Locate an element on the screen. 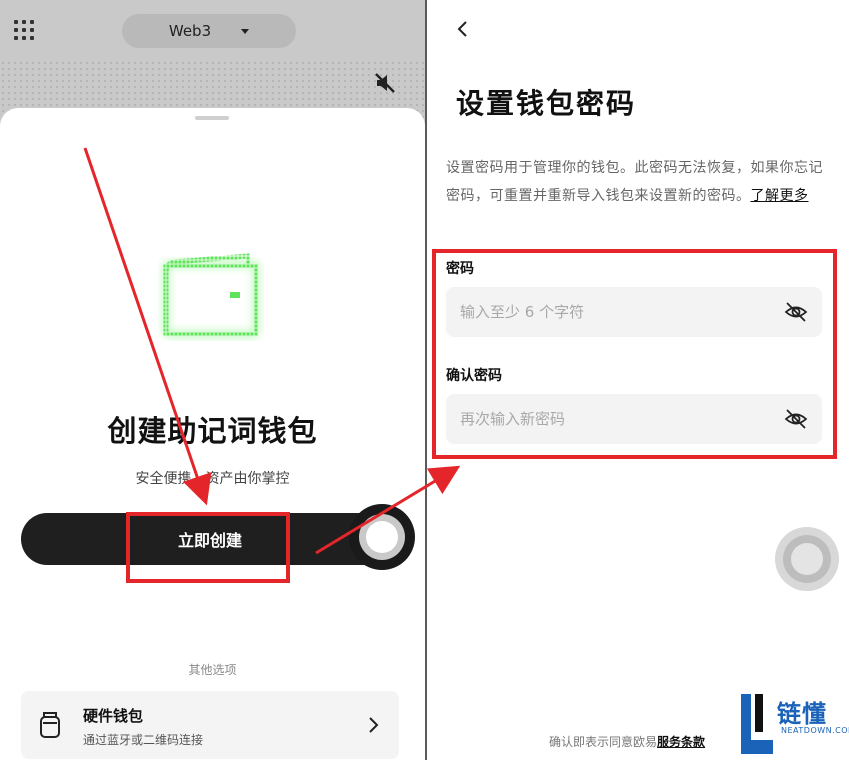  mute-speaker-icon is located at coordinates (385, 83).